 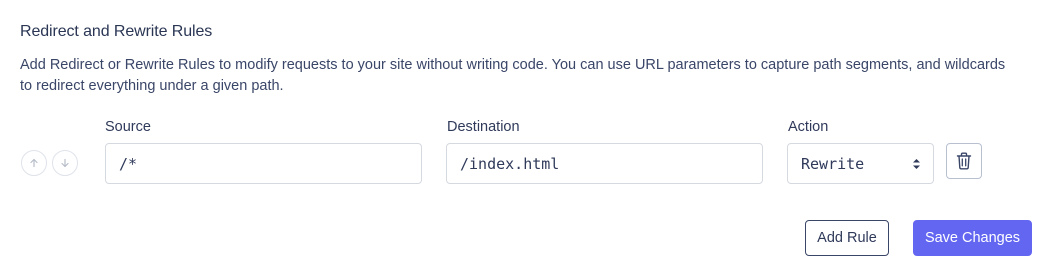 I want to click on action-select: Rewrite, so click(x=860, y=163).